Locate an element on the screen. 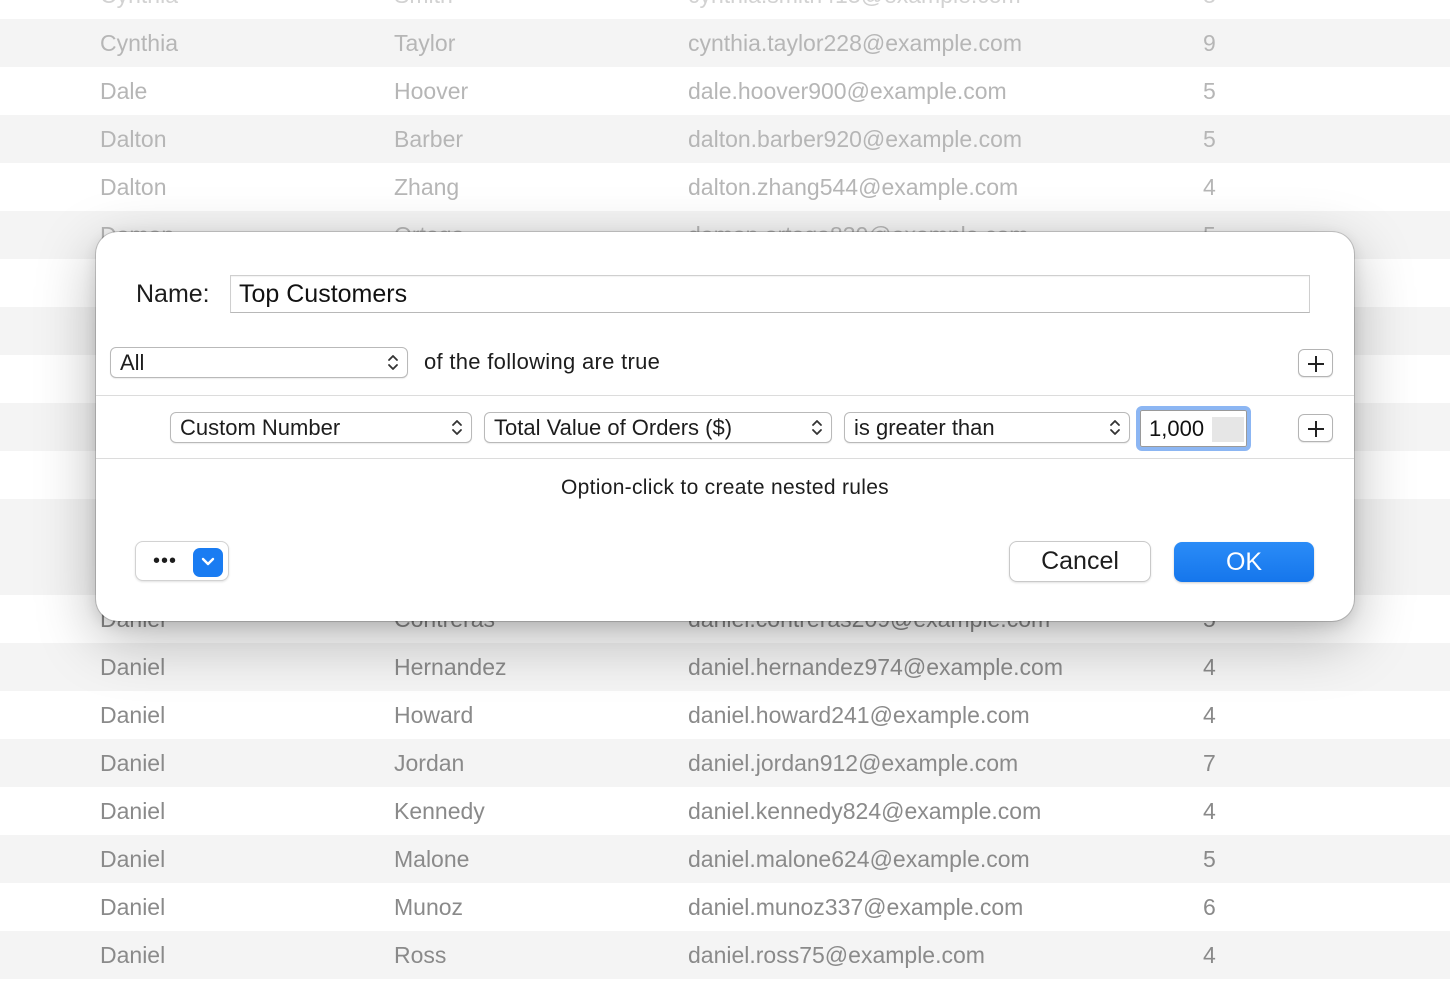  rule-operator-popup: is greater than is located at coordinates (987, 427).